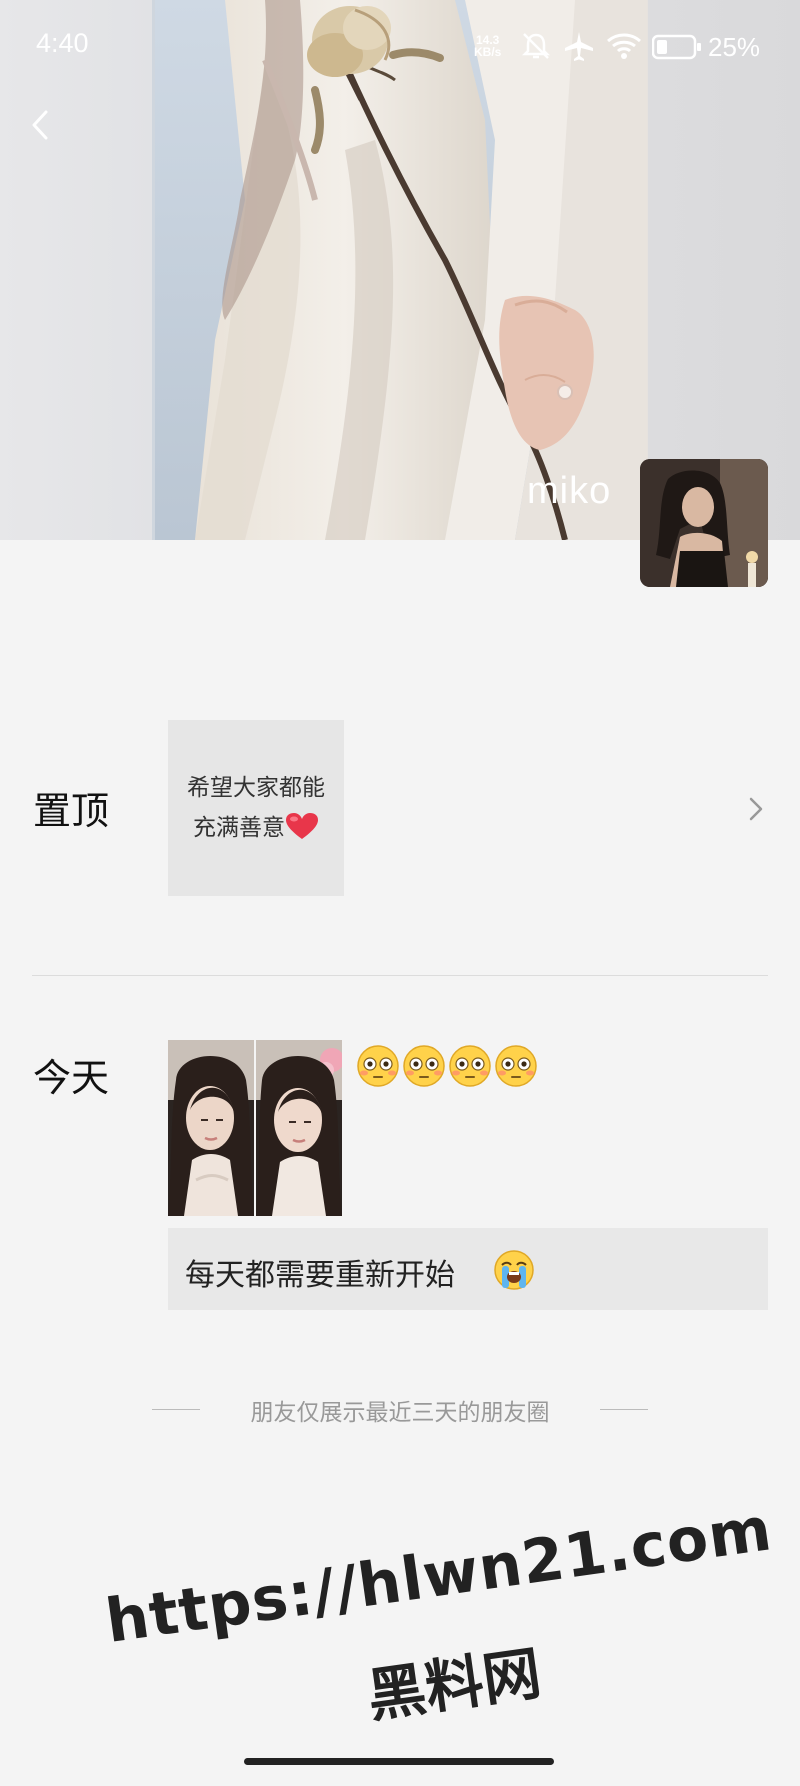 This screenshot has height=1786, width=800. I want to click on pinned-post-line2: 充满善意, so click(239, 828).